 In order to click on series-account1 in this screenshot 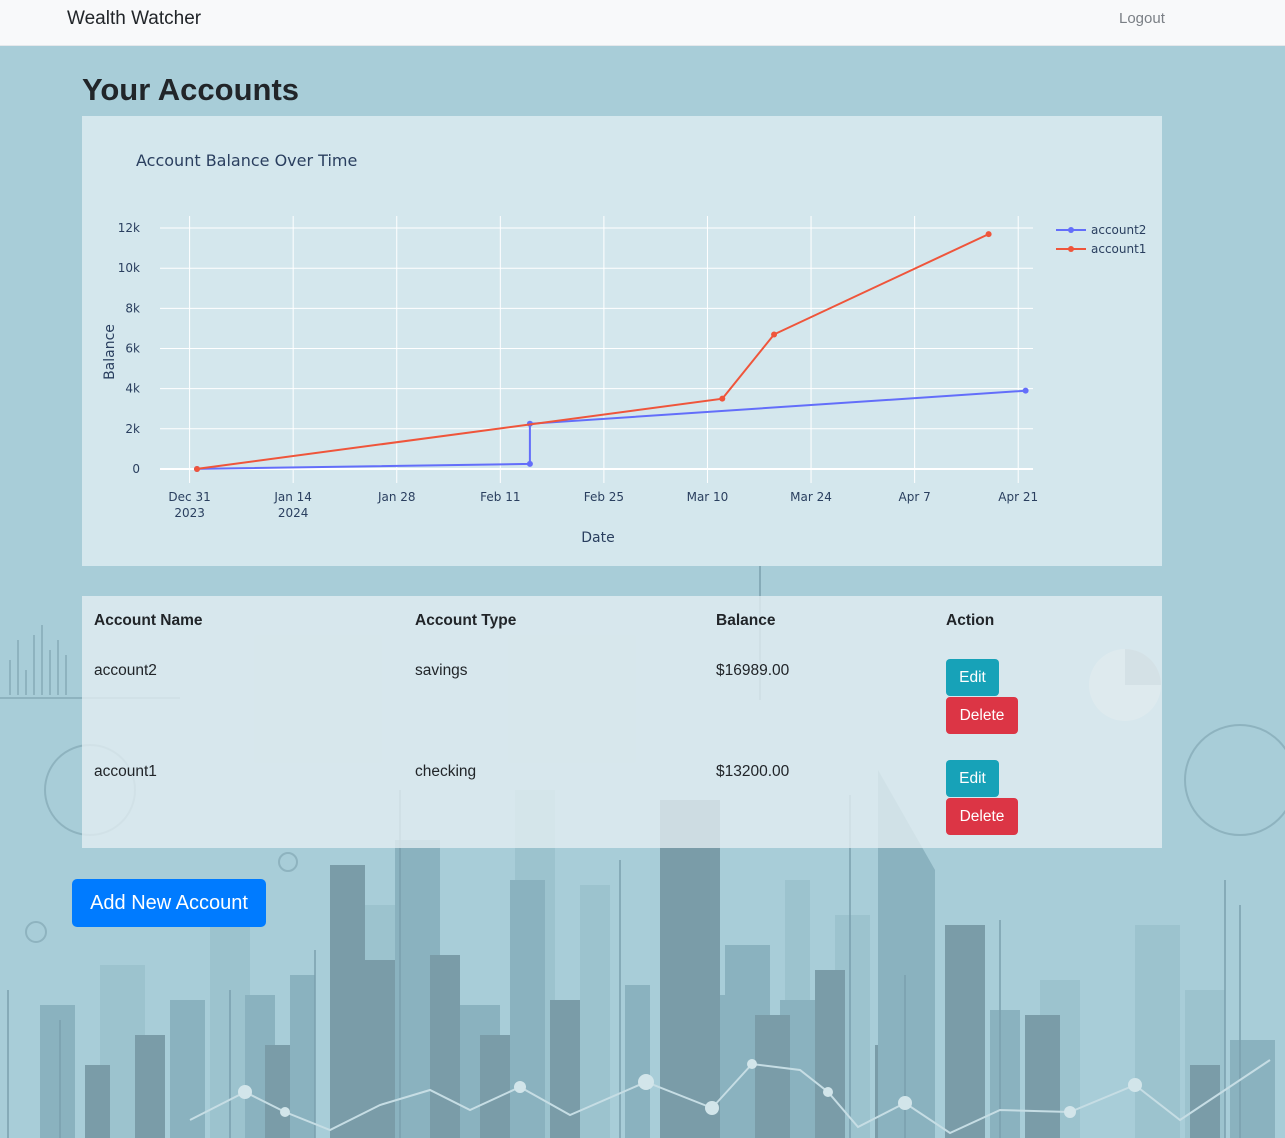, I will do `click(592, 351)`.